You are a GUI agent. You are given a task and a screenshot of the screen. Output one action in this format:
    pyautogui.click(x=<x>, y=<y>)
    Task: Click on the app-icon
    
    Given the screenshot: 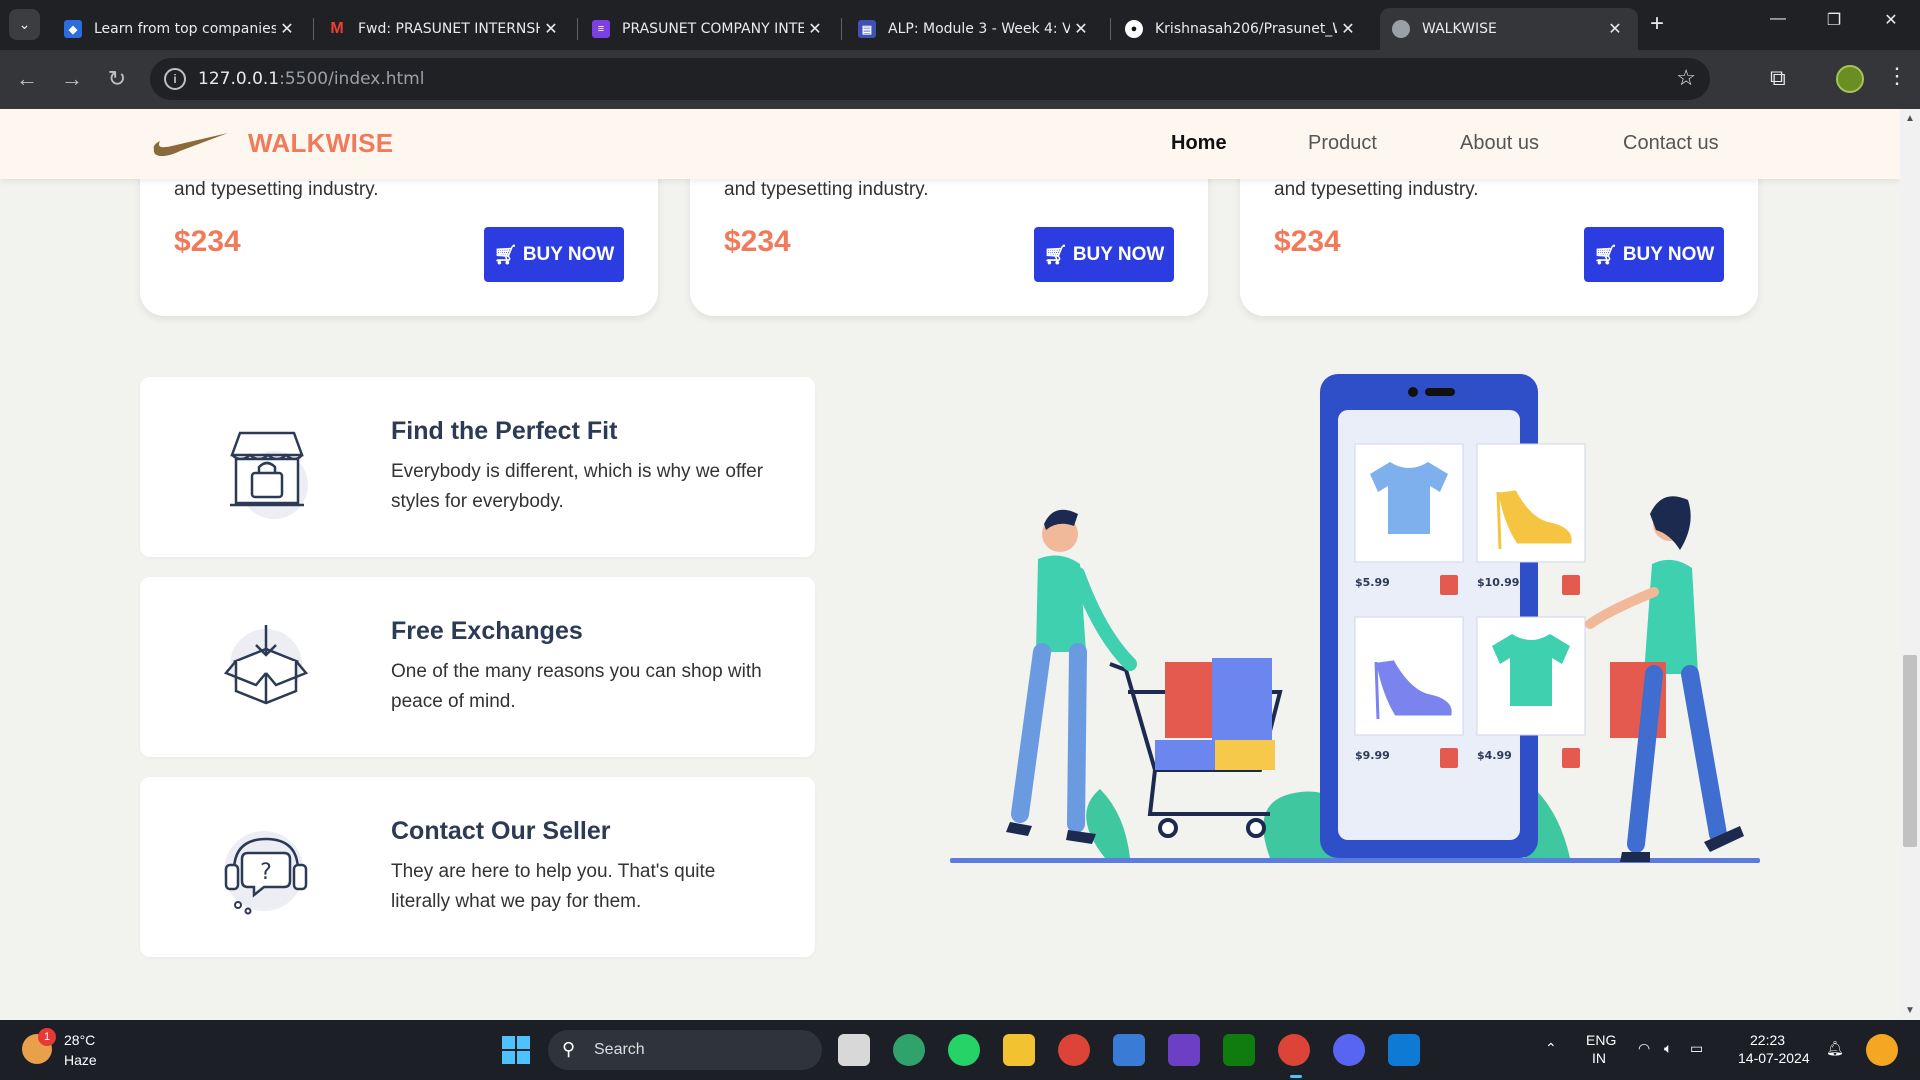 What is the action you would take?
    pyautogui.click(x=1184, y=1050)
    